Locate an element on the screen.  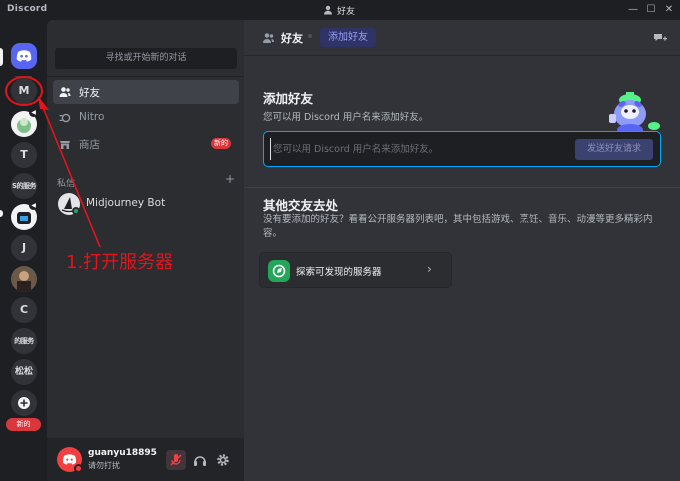
settings-button is located at coordinates (223, 460).